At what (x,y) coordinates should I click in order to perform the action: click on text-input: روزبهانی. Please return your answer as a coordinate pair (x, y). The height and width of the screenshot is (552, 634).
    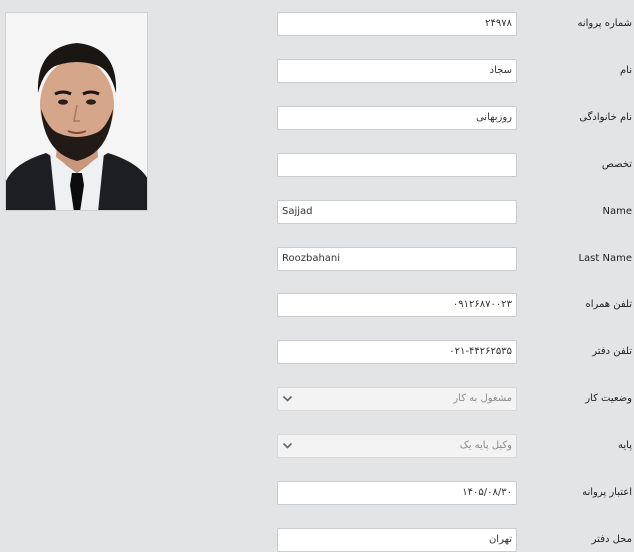
    Looking at the image, I should click on (397, 118).